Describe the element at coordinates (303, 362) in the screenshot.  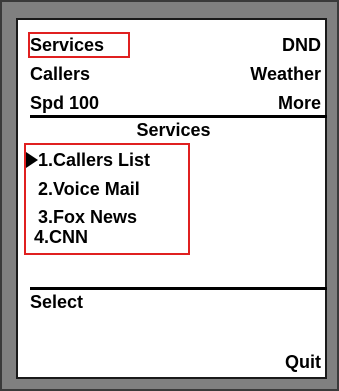
I see `quit-softkey: Quit` at that location.